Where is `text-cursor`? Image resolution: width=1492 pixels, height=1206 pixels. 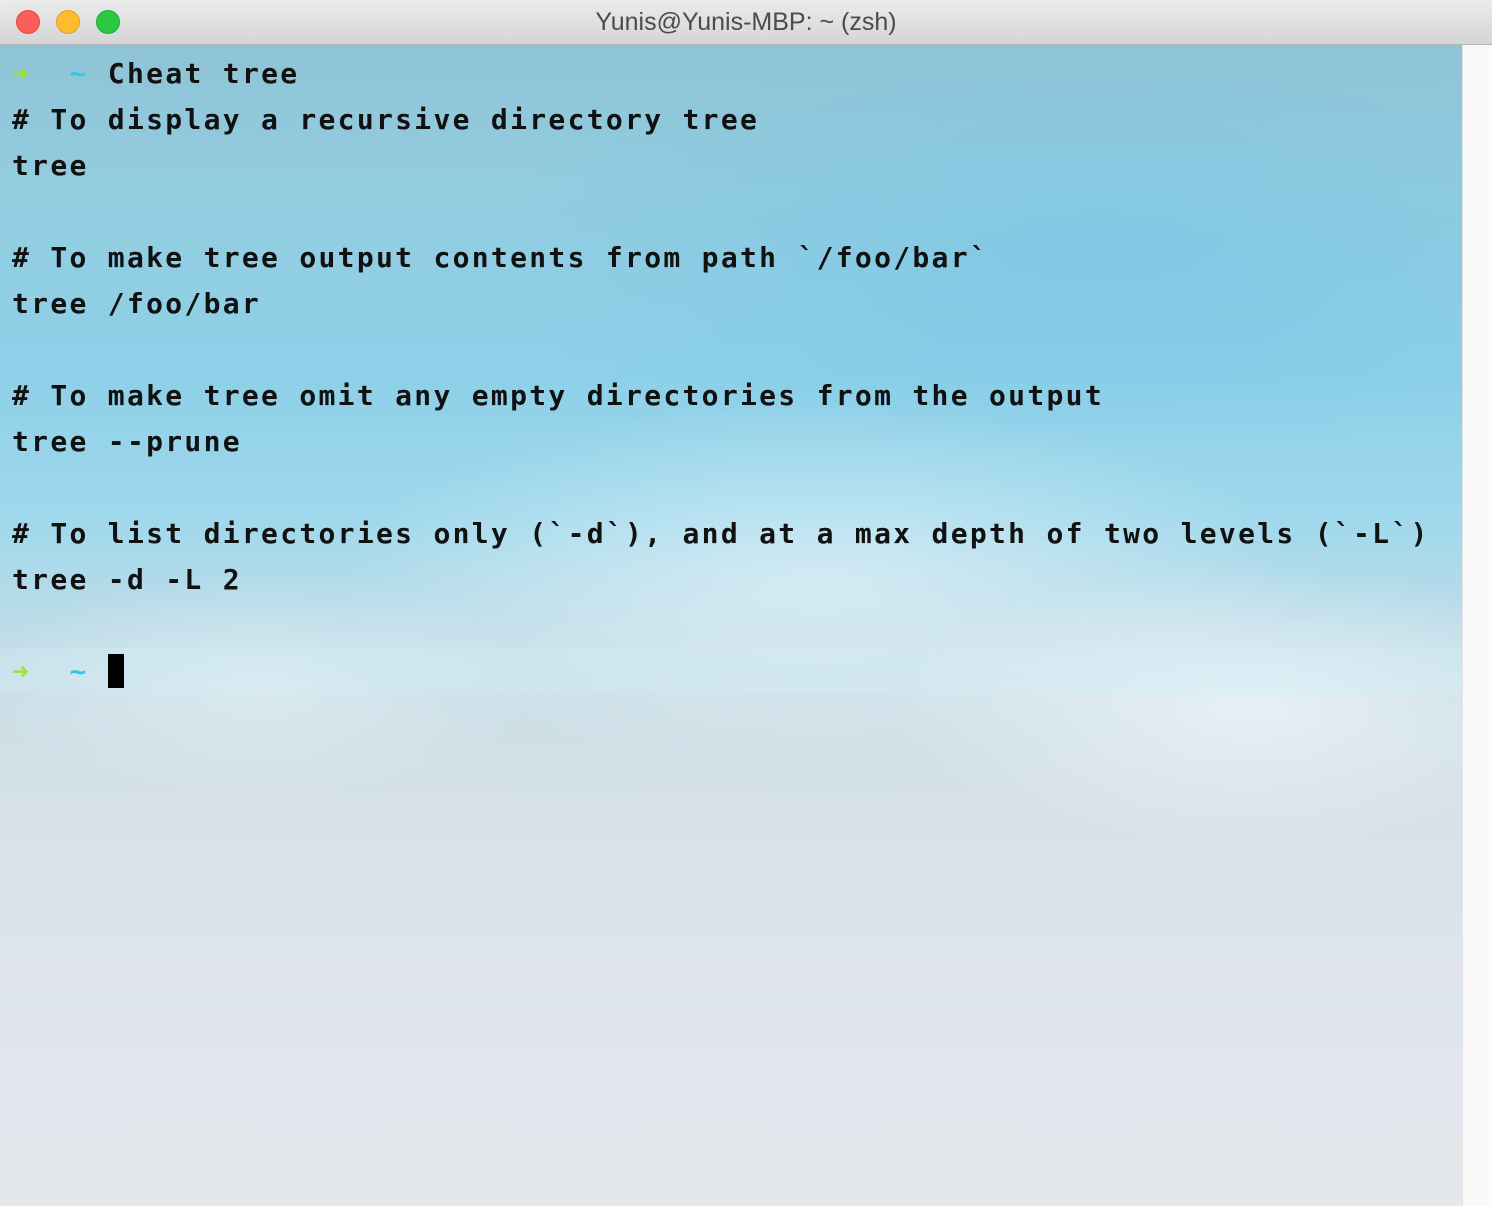
text-cursor is located at coordinates (115, 671).